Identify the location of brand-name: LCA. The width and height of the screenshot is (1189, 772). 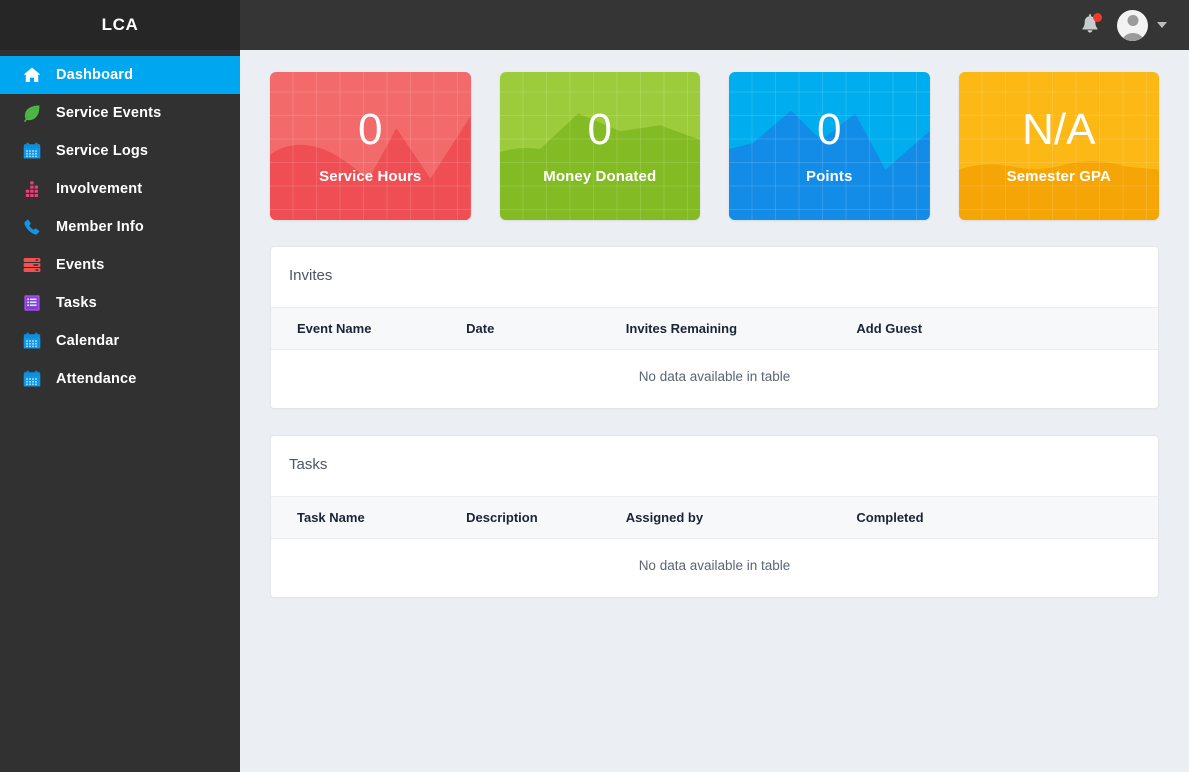
(120, 24).